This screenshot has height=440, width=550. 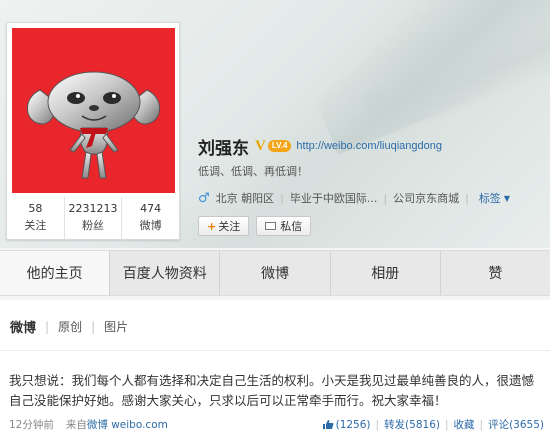 I want to click on profile-bio: 低调、低调、再低调！, so click(x=253, y=171).